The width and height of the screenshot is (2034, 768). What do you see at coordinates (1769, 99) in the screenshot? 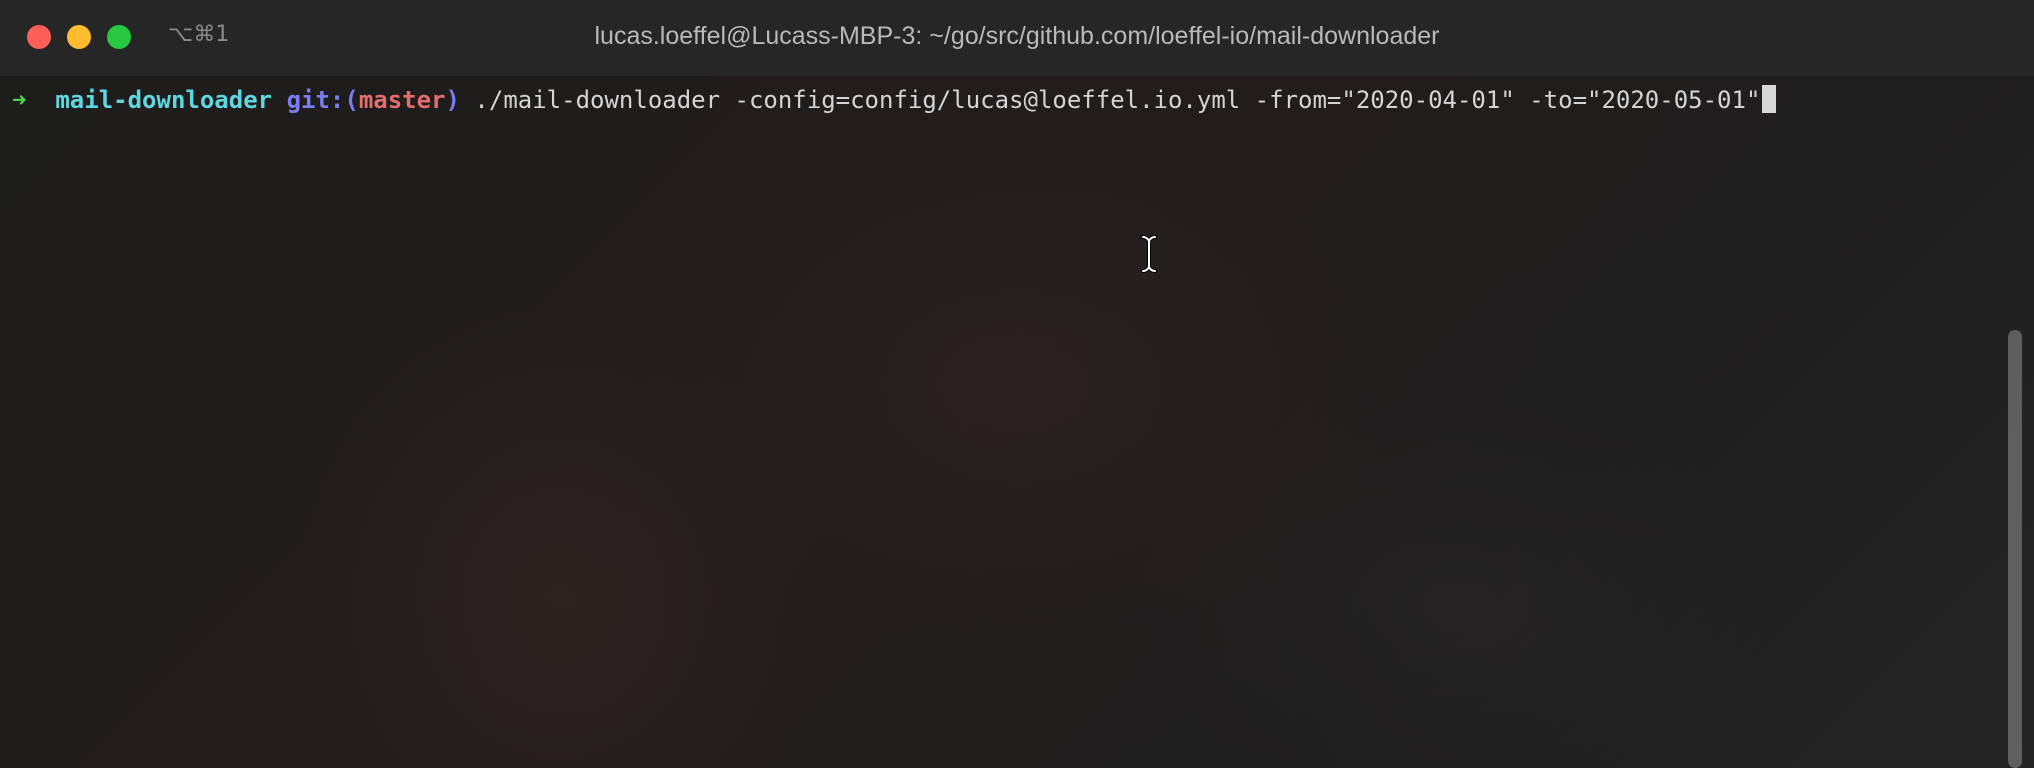
I see `terminal-cursor` at bounding box center [1769, 99].